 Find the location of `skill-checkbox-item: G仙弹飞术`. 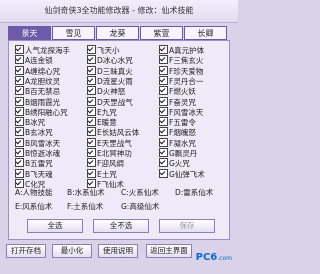

skill-checkbox-item: G仙弹飞术 is located at coordinates (182, 173).